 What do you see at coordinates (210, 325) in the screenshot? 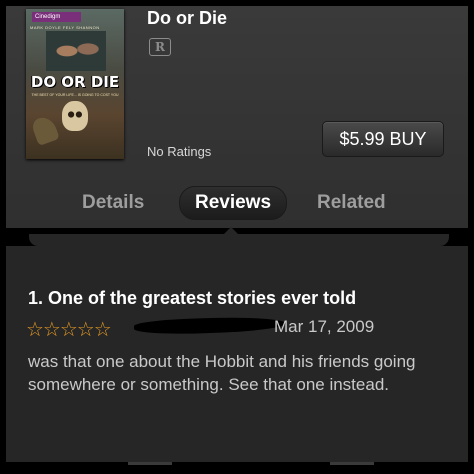
I see `redacted-username` at bounding box center [210, 325].